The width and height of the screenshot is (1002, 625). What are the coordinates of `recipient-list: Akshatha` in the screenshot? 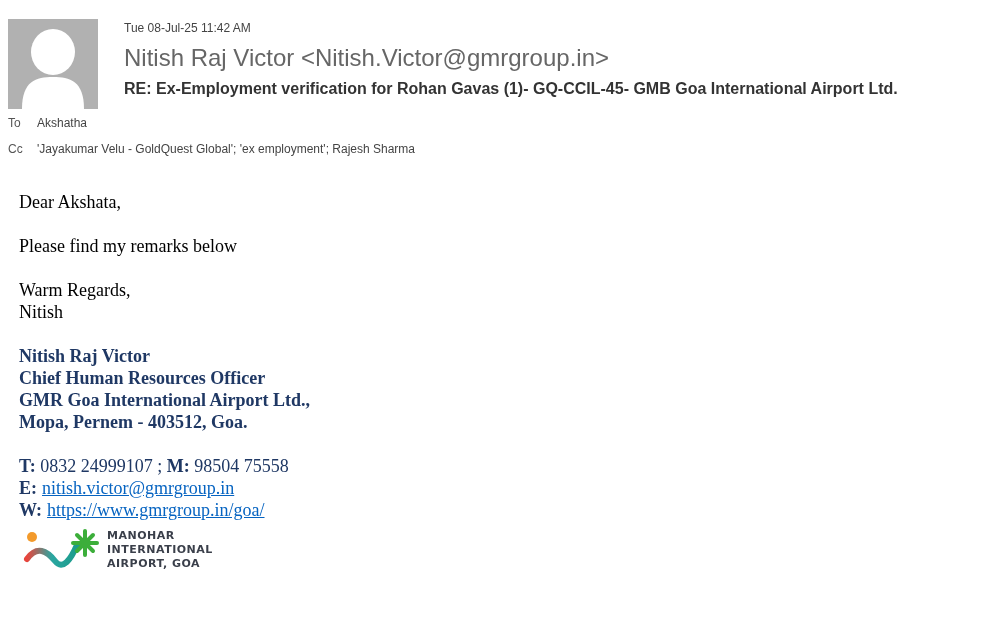 It's located at (62, 123).